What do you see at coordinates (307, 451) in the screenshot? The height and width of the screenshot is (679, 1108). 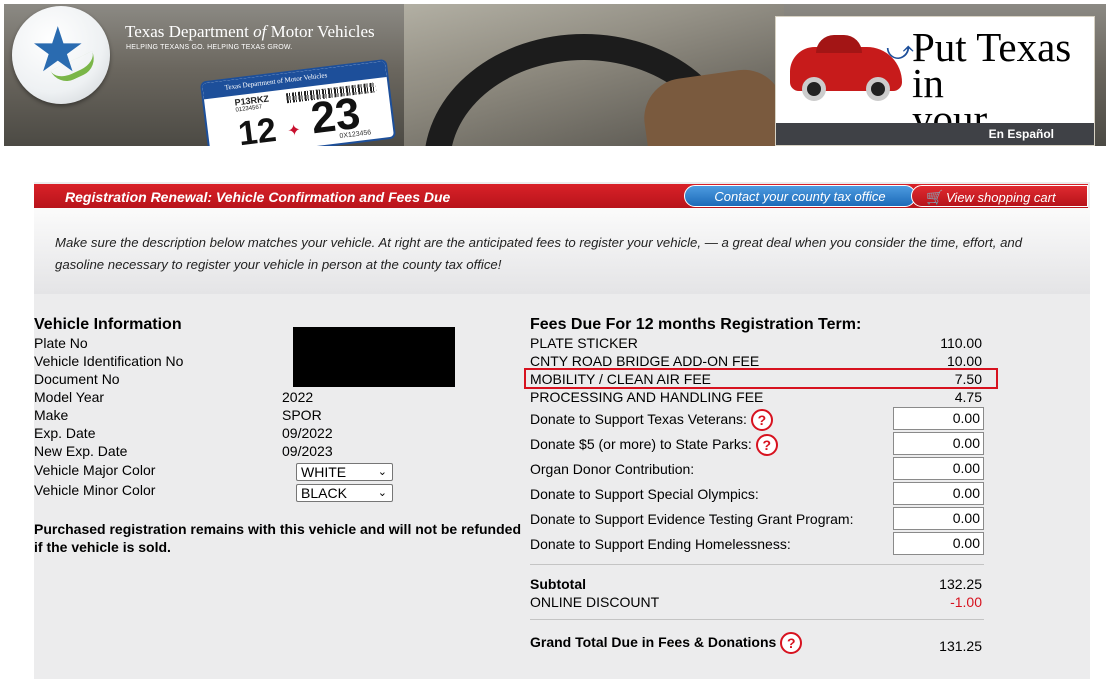 I see `new-exp-date-value: 09/2023` at bounding box center [307, 451].